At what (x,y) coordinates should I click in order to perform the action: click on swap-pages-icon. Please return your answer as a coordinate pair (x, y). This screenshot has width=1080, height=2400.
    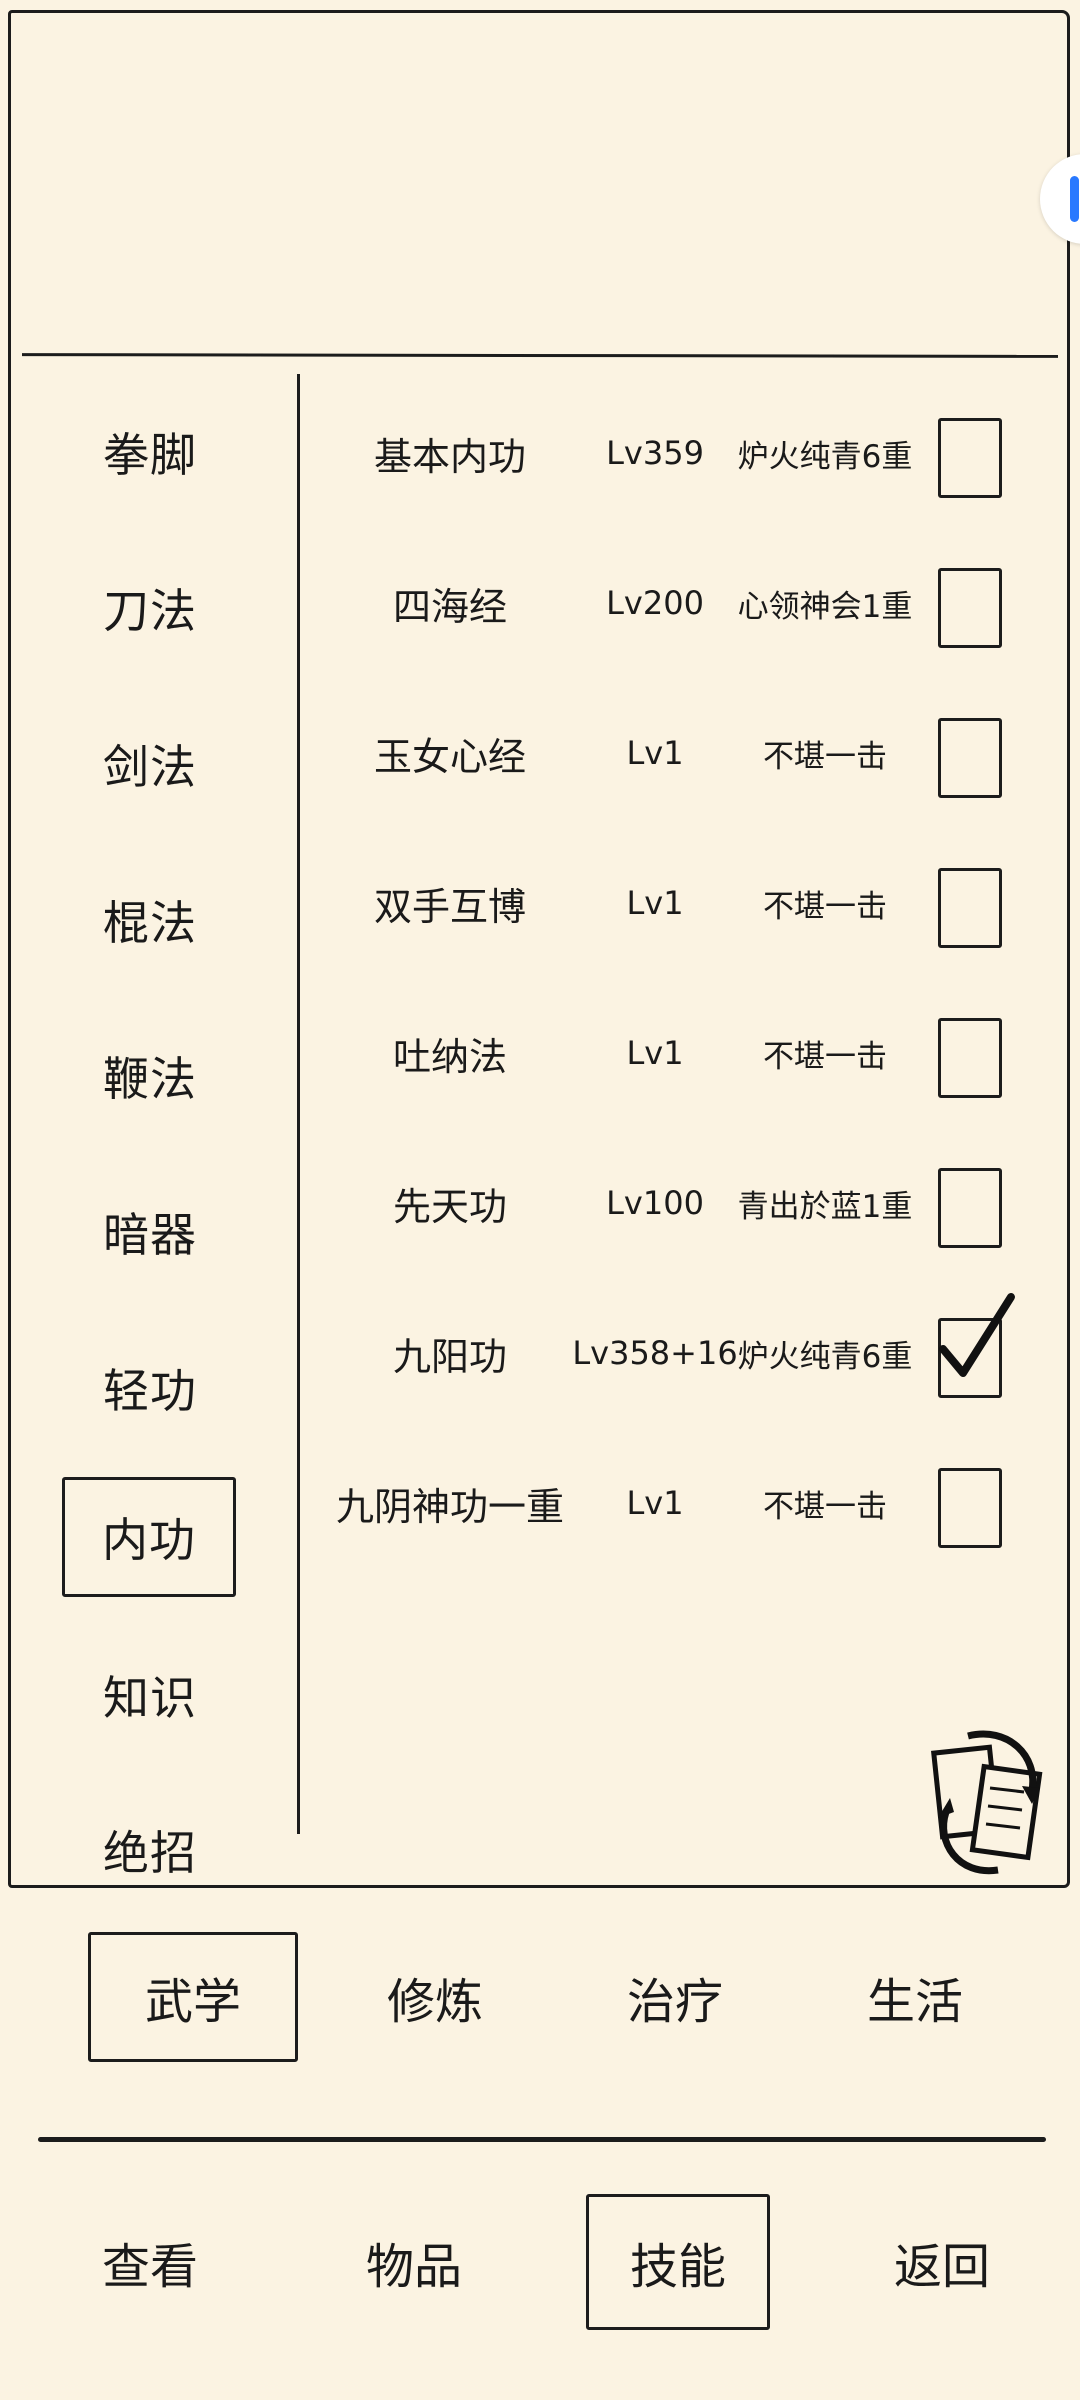
    Looking at the image, I should click on (990, 1801).